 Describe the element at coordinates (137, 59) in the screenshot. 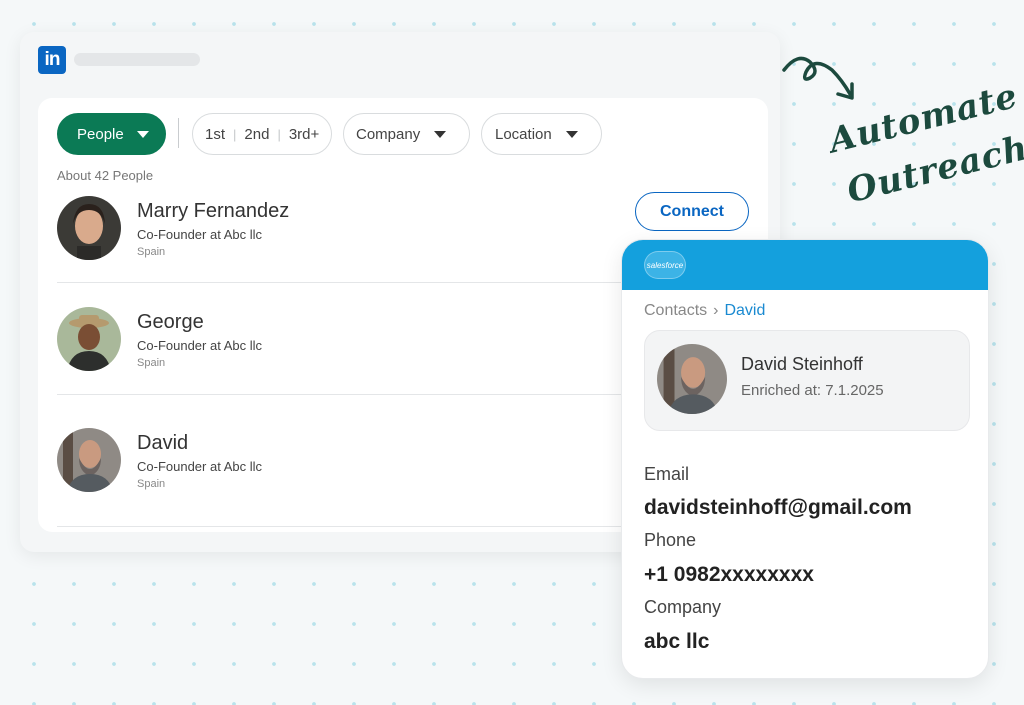

I see `address-bar-placeholder` at that location.